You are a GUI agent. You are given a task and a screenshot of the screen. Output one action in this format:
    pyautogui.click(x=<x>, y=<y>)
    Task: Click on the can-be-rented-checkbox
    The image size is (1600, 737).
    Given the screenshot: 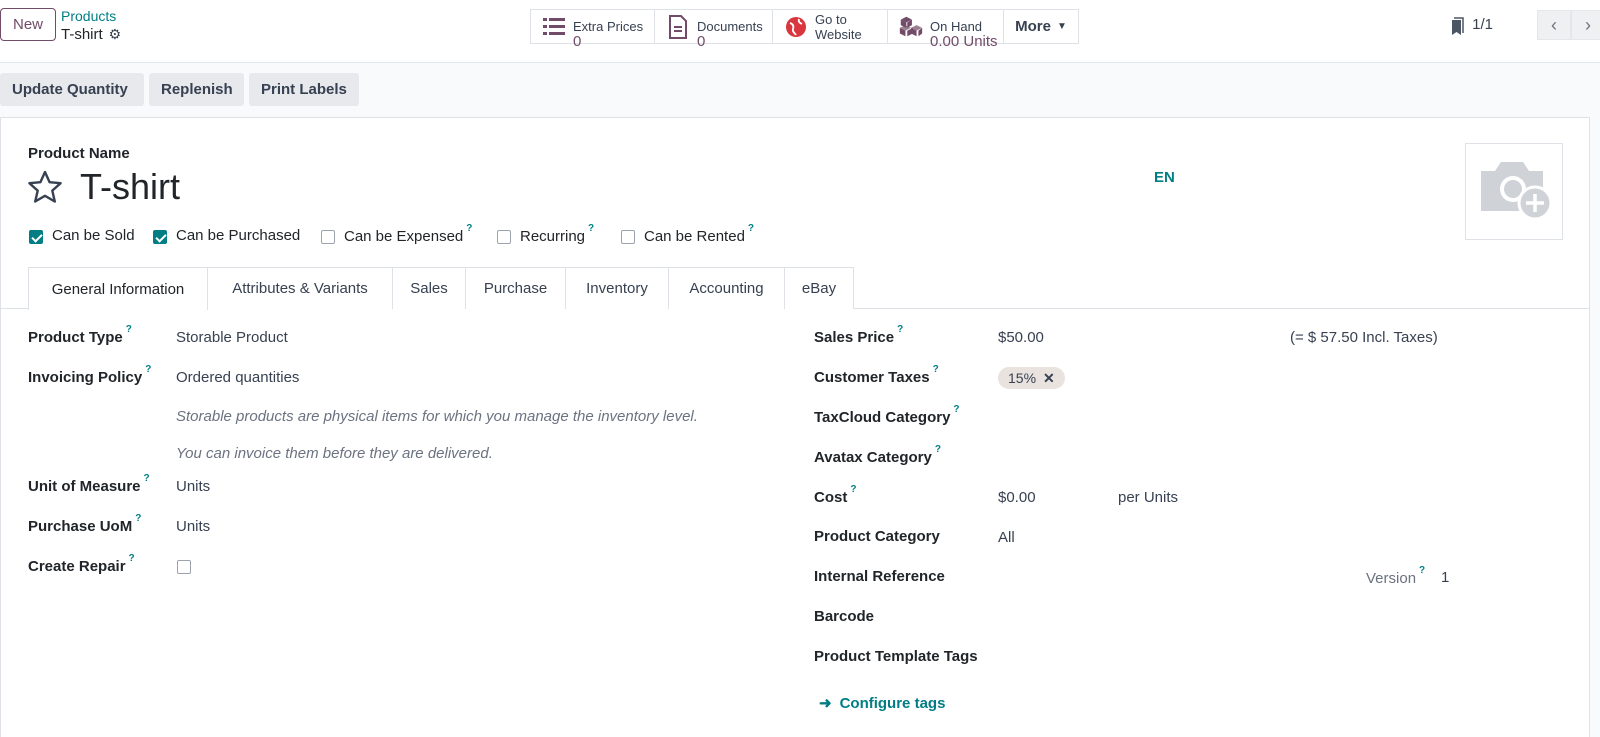 What is the action you would take?
    pyautogui.click(x=628, y=237)
    